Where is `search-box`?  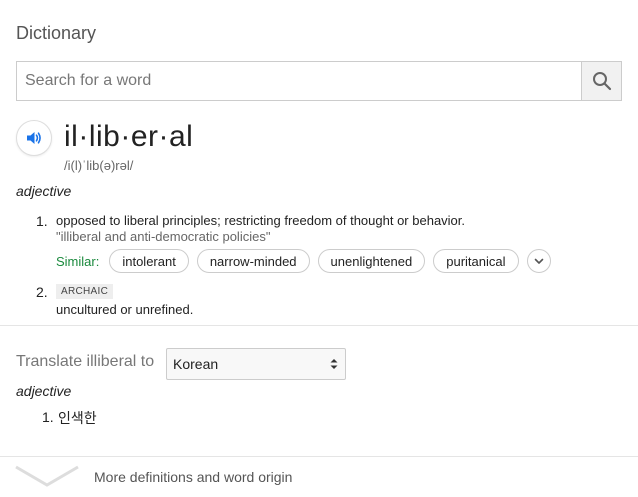 search-box is located at coordinates (319, 81).